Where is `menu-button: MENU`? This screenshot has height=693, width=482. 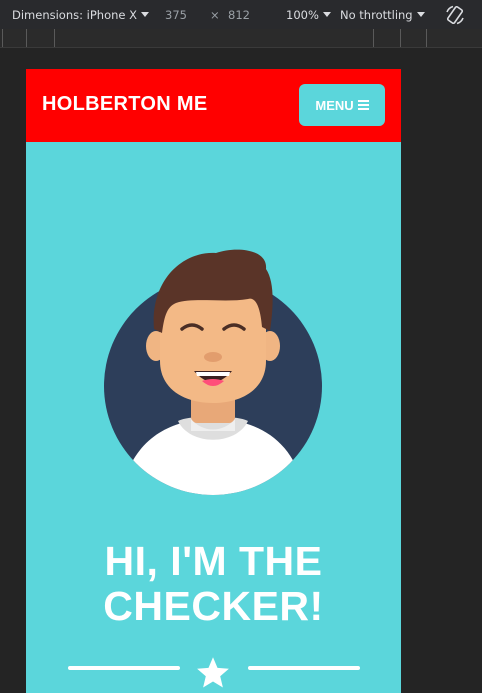
menu-button: MENU is located at coordinates (342, 105).